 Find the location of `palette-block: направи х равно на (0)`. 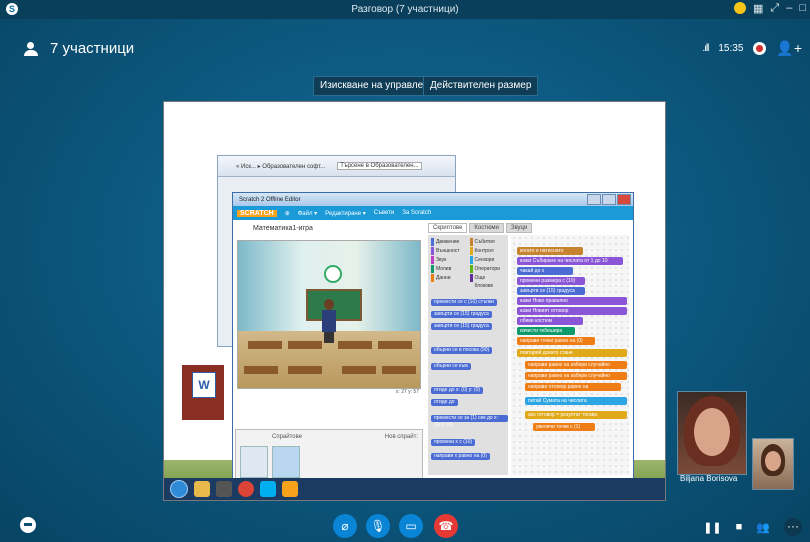

palette-block: направи х равно на (0) is located at coordinates (460, 456).